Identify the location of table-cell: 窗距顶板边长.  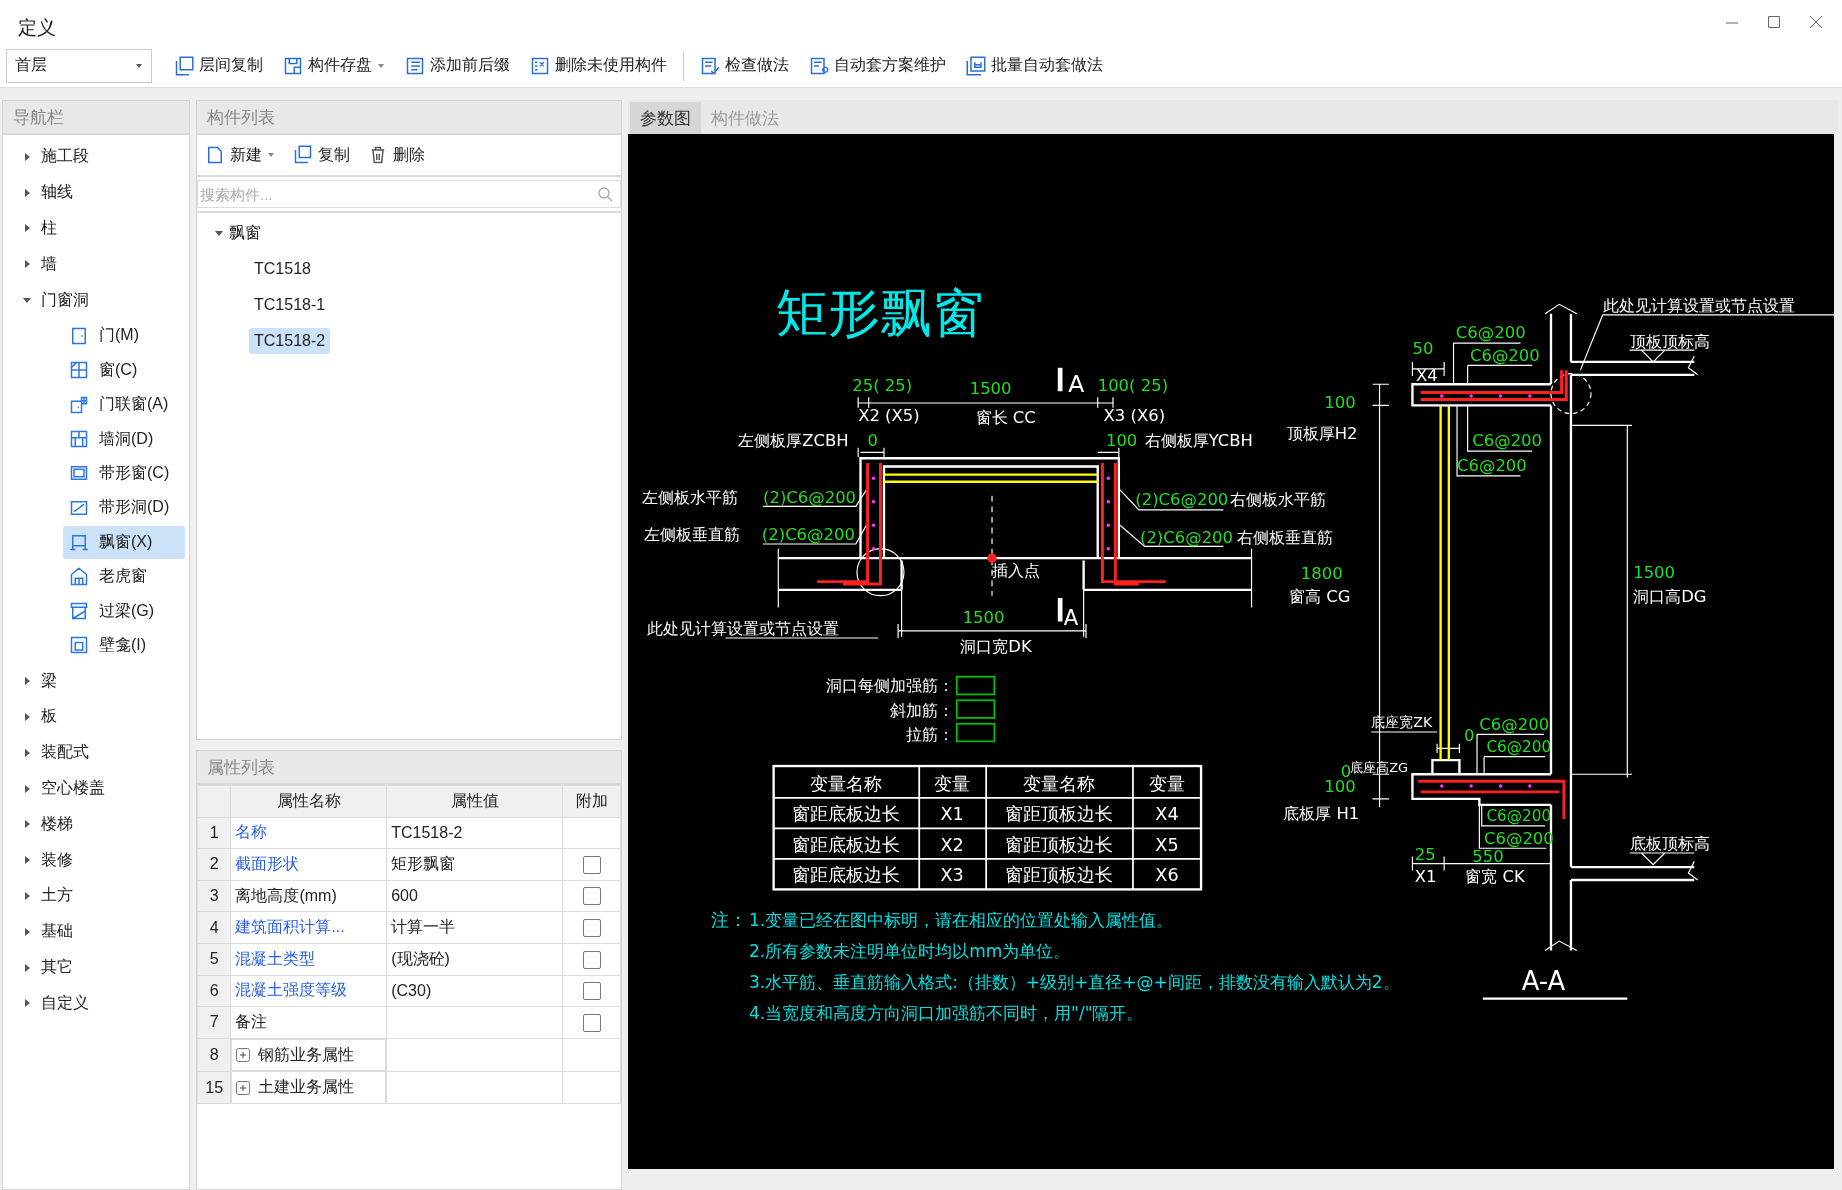
(1059, 844).